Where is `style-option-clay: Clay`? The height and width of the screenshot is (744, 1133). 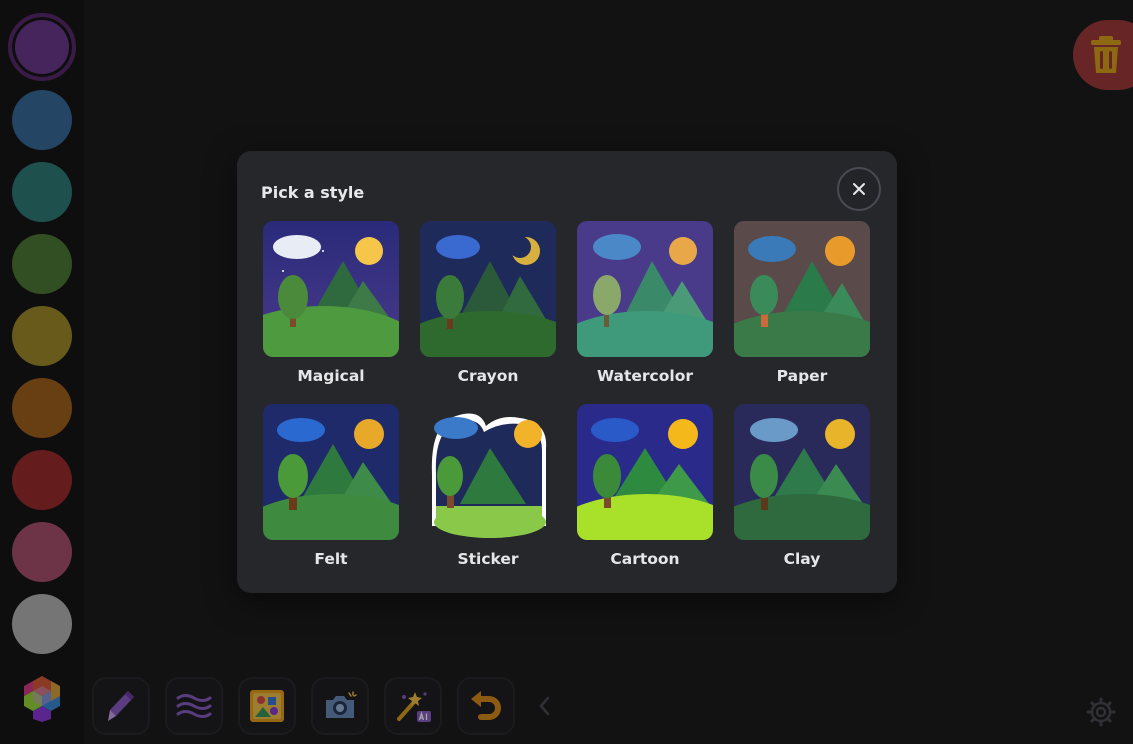 style-option-clay: Clay is located at coordinates (802, 489).